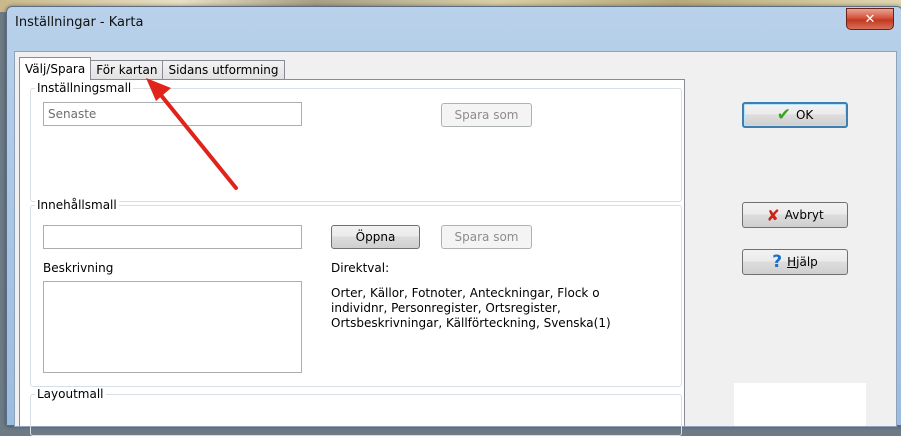 Image resolution: width=901 pixels, height=436 pixels. I want to click on annotation-arrow-icon, so click(192, 134).